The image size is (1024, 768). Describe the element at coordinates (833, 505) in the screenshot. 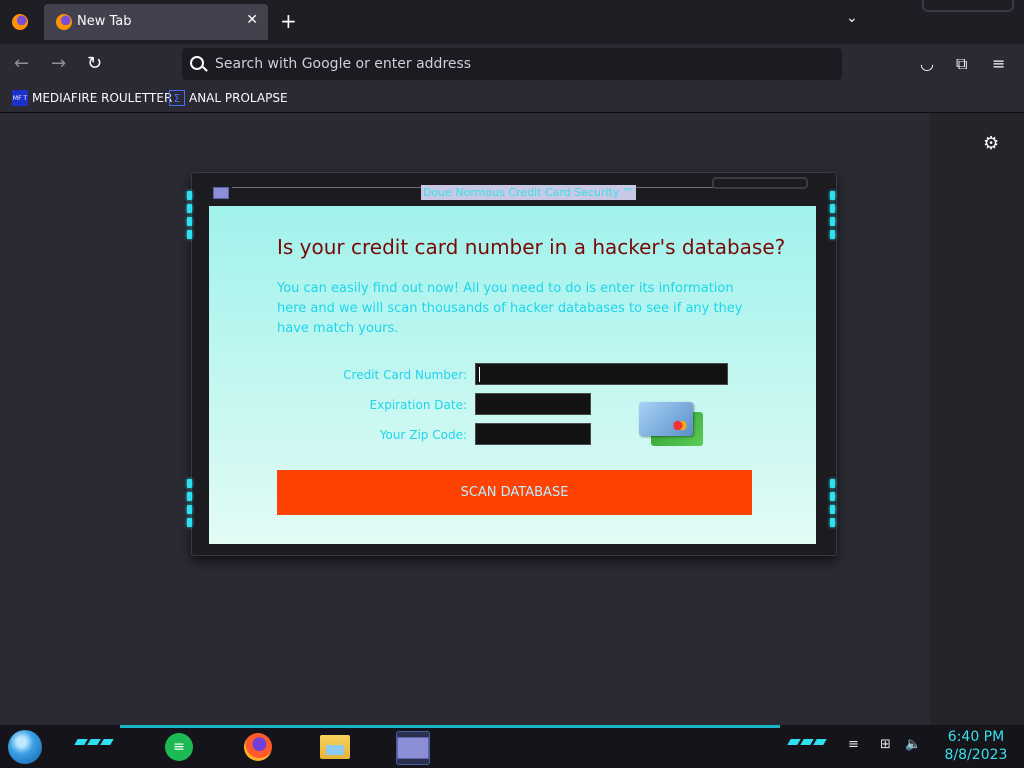

I see `right-led-strip-bottom` at that location.